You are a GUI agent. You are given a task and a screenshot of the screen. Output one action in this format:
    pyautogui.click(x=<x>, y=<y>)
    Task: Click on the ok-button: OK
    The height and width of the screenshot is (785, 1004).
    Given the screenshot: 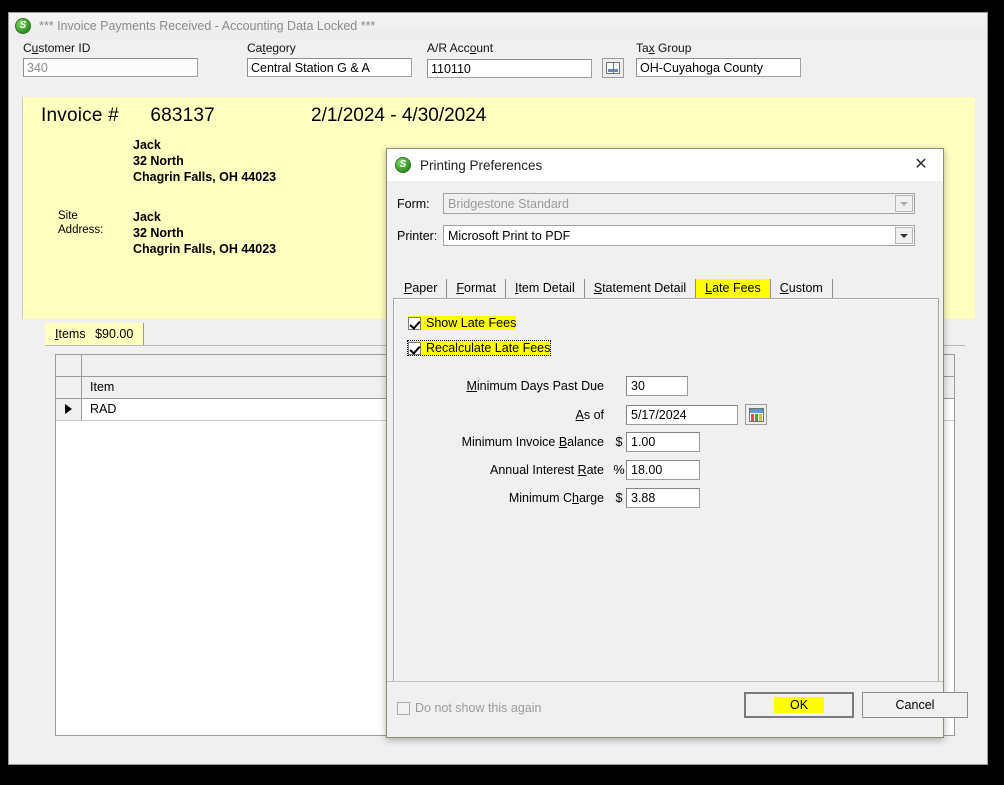 What is the action you would take?
    pyautogui.click(x=799, y=705)
    